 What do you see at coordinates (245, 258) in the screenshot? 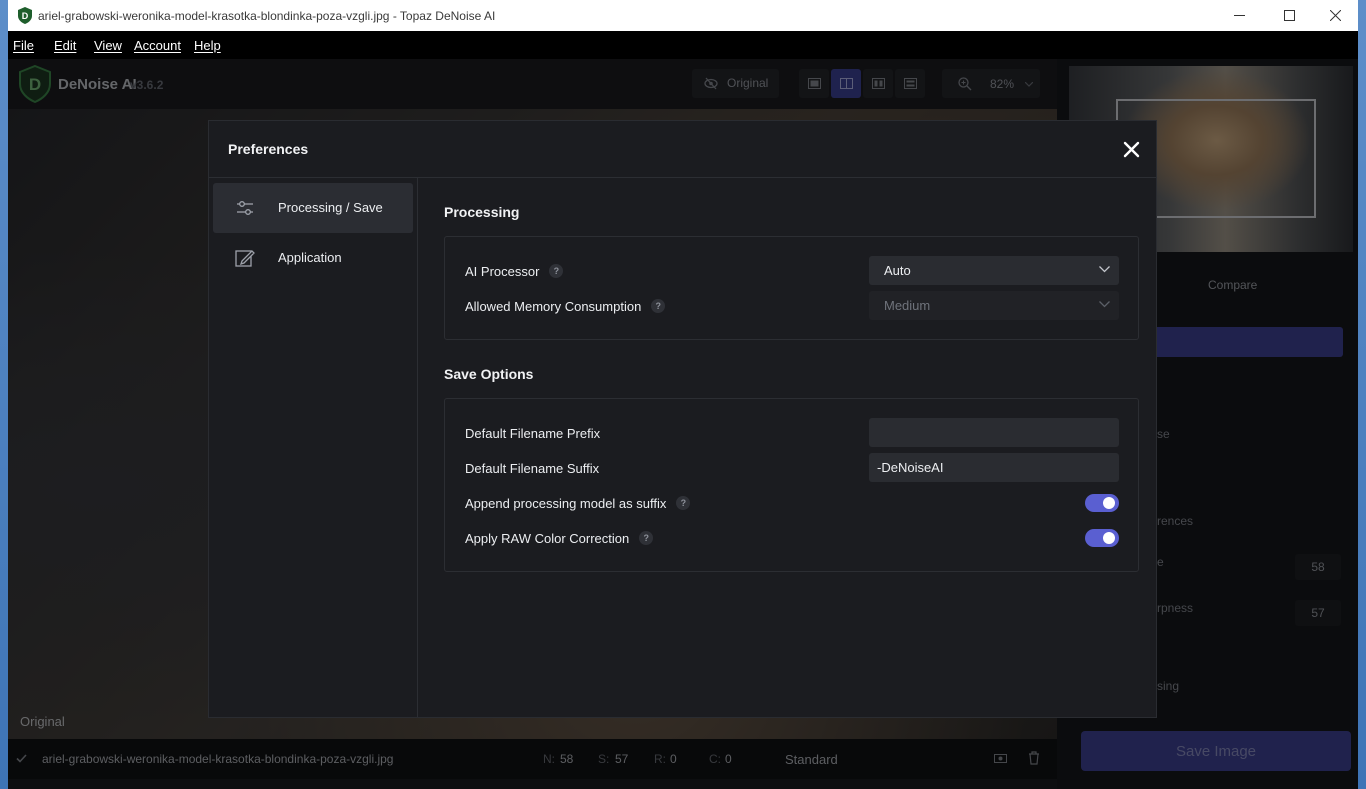
I see `edit-icon` at bounding box center [245, 258].